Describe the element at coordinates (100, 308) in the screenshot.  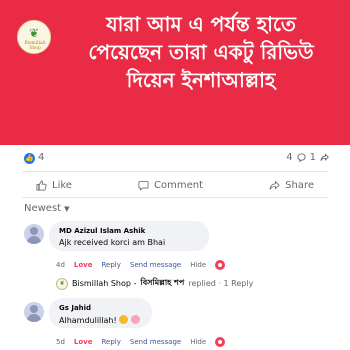
I see `commenter-name: Gs Jahid` at that location.